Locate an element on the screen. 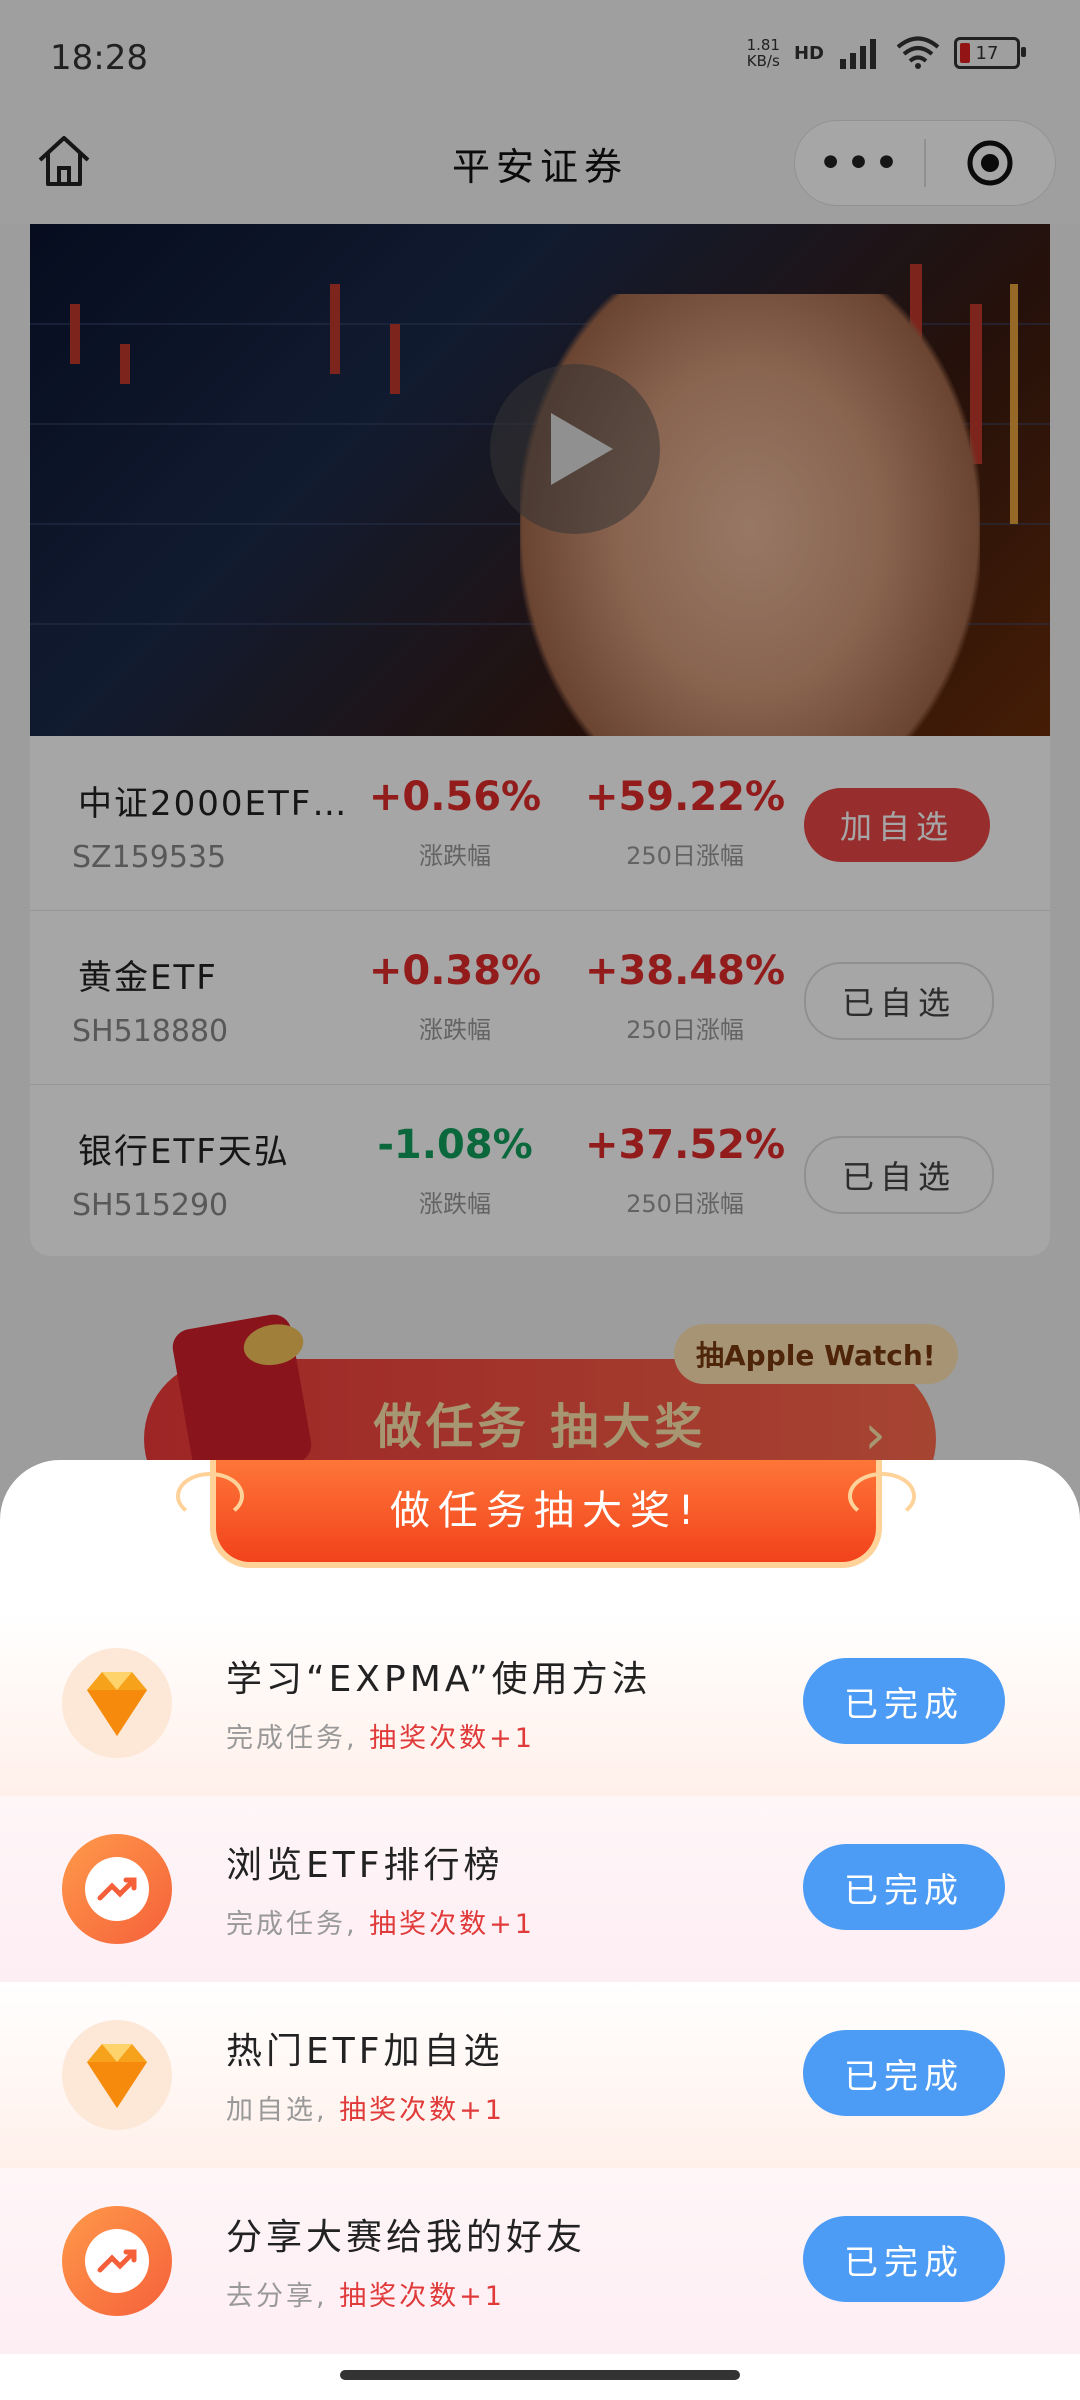 The height and width of the screenshot is (2400, 1080). sheet-banner: 做任务抽大奖! is located at coordinates (546, 1514).